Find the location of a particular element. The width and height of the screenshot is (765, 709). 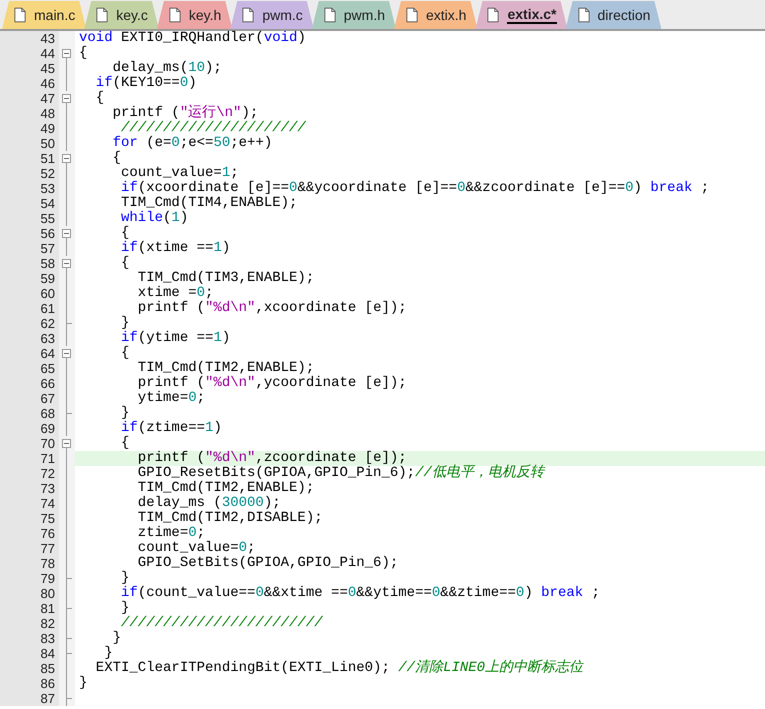

line-number: 59 is located at coordinates (48, 278).